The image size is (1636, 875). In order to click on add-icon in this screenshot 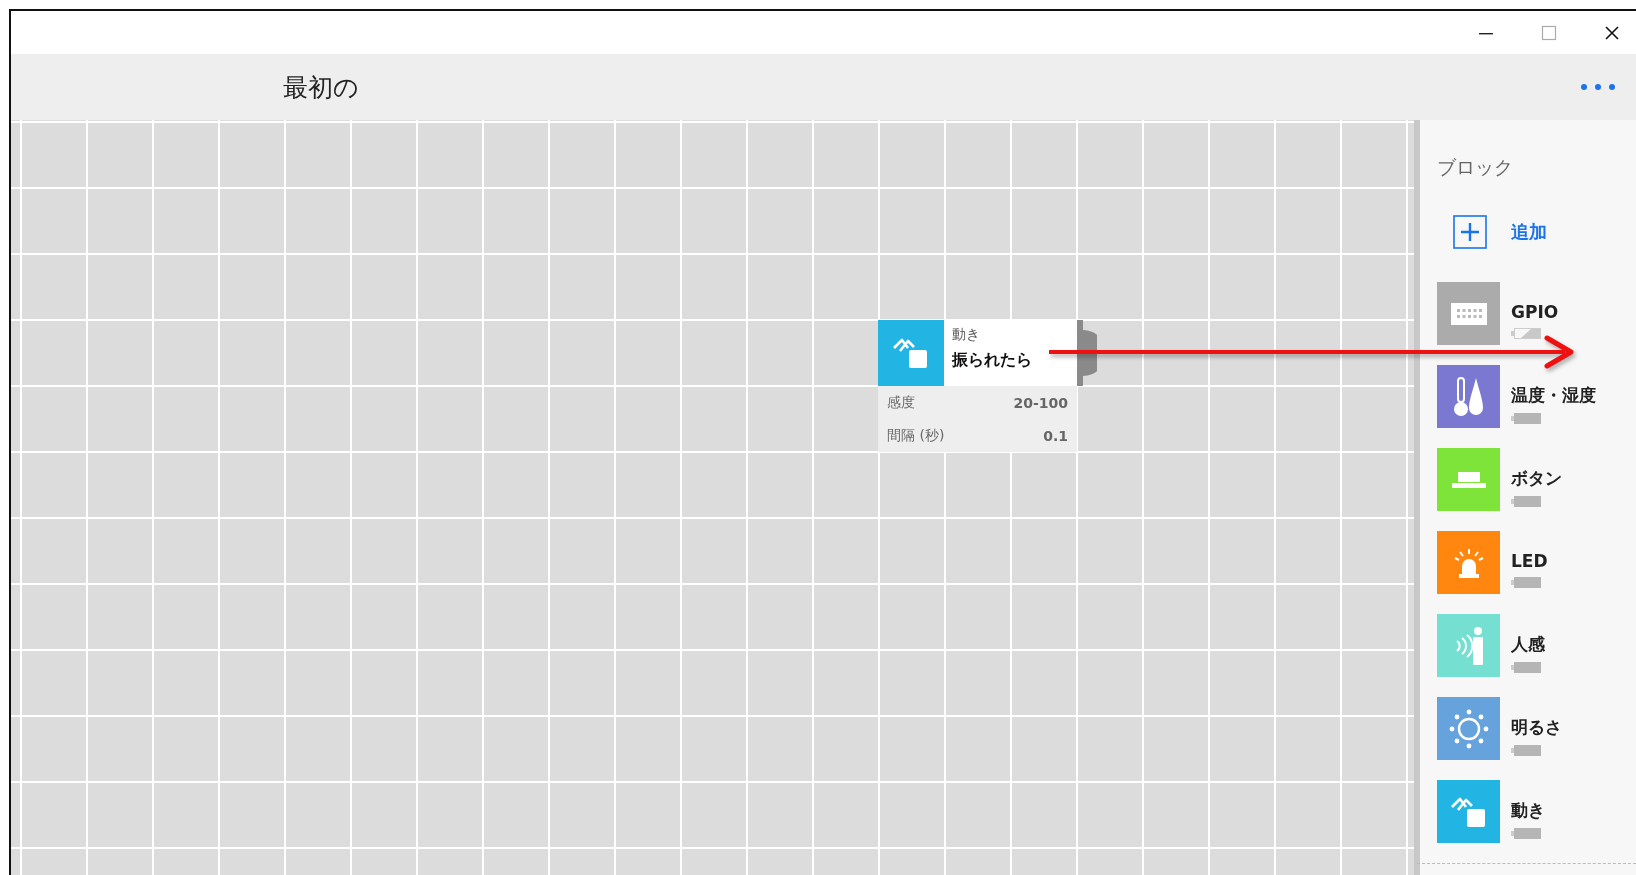, I will do `click(1470, 232)`.